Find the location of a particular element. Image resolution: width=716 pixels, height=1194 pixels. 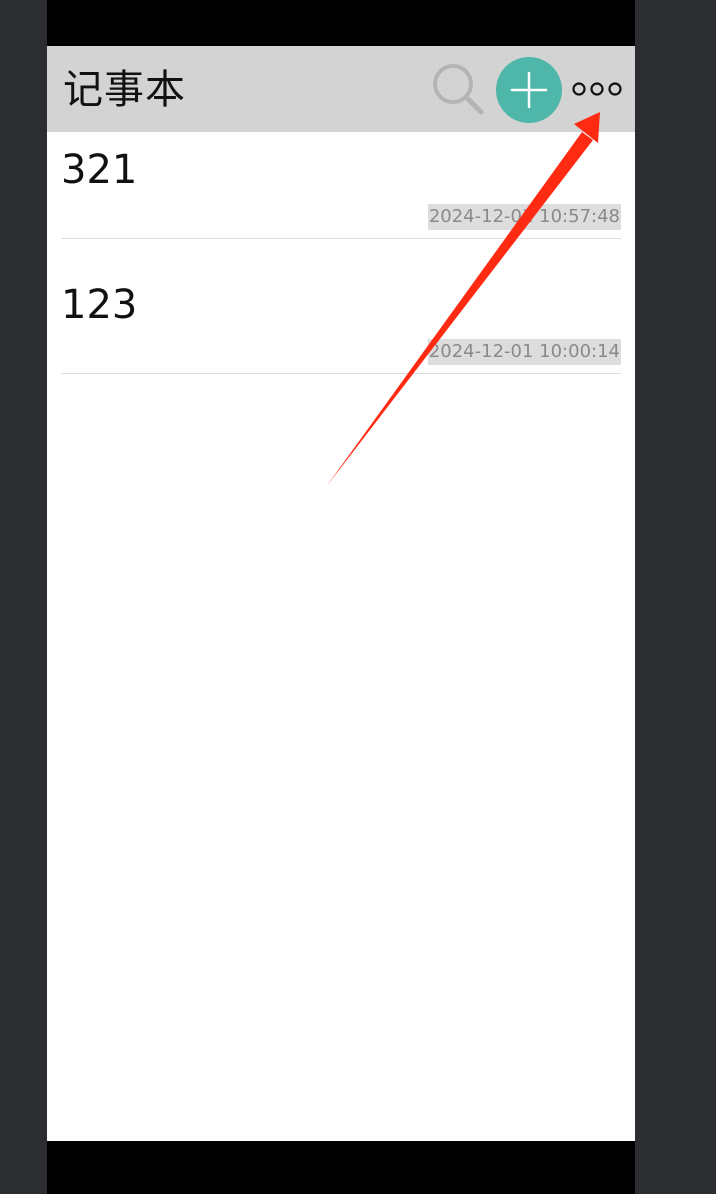

app-bar: 记事本 is located at coordinates (341, 89).